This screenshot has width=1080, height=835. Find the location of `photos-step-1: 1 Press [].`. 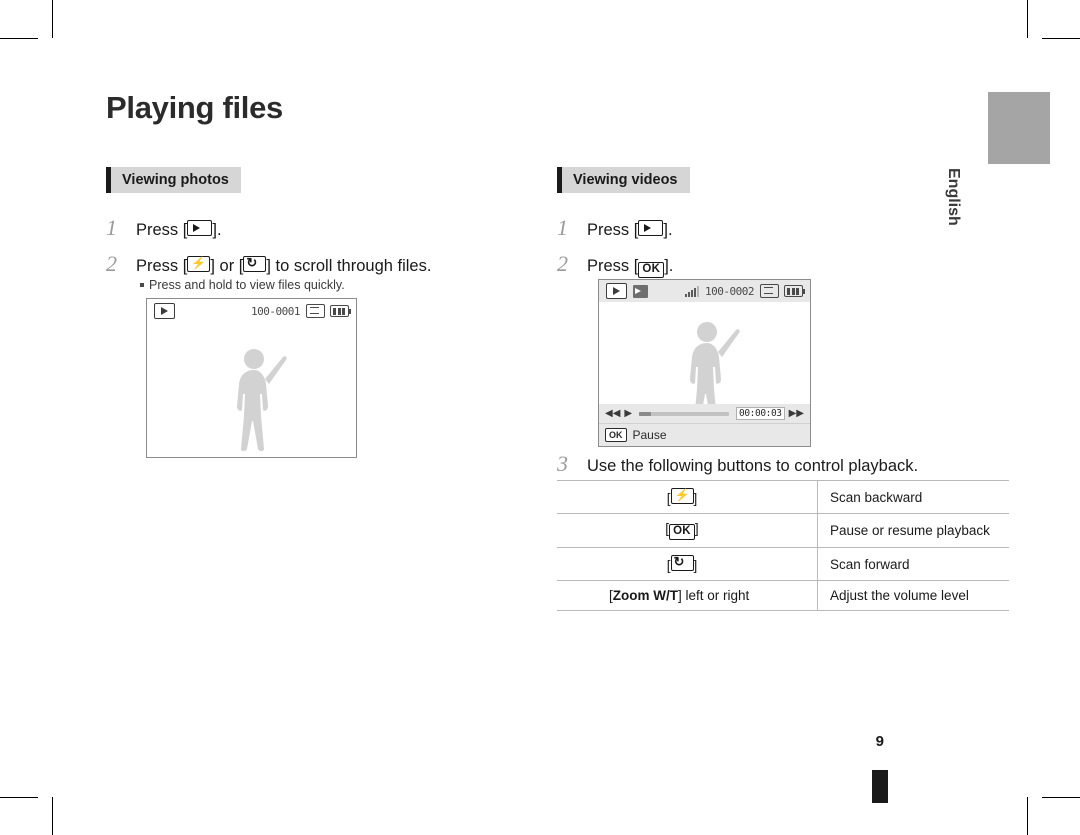

photos-step-1: 1 Press []. is located at coordinates (164, 228).